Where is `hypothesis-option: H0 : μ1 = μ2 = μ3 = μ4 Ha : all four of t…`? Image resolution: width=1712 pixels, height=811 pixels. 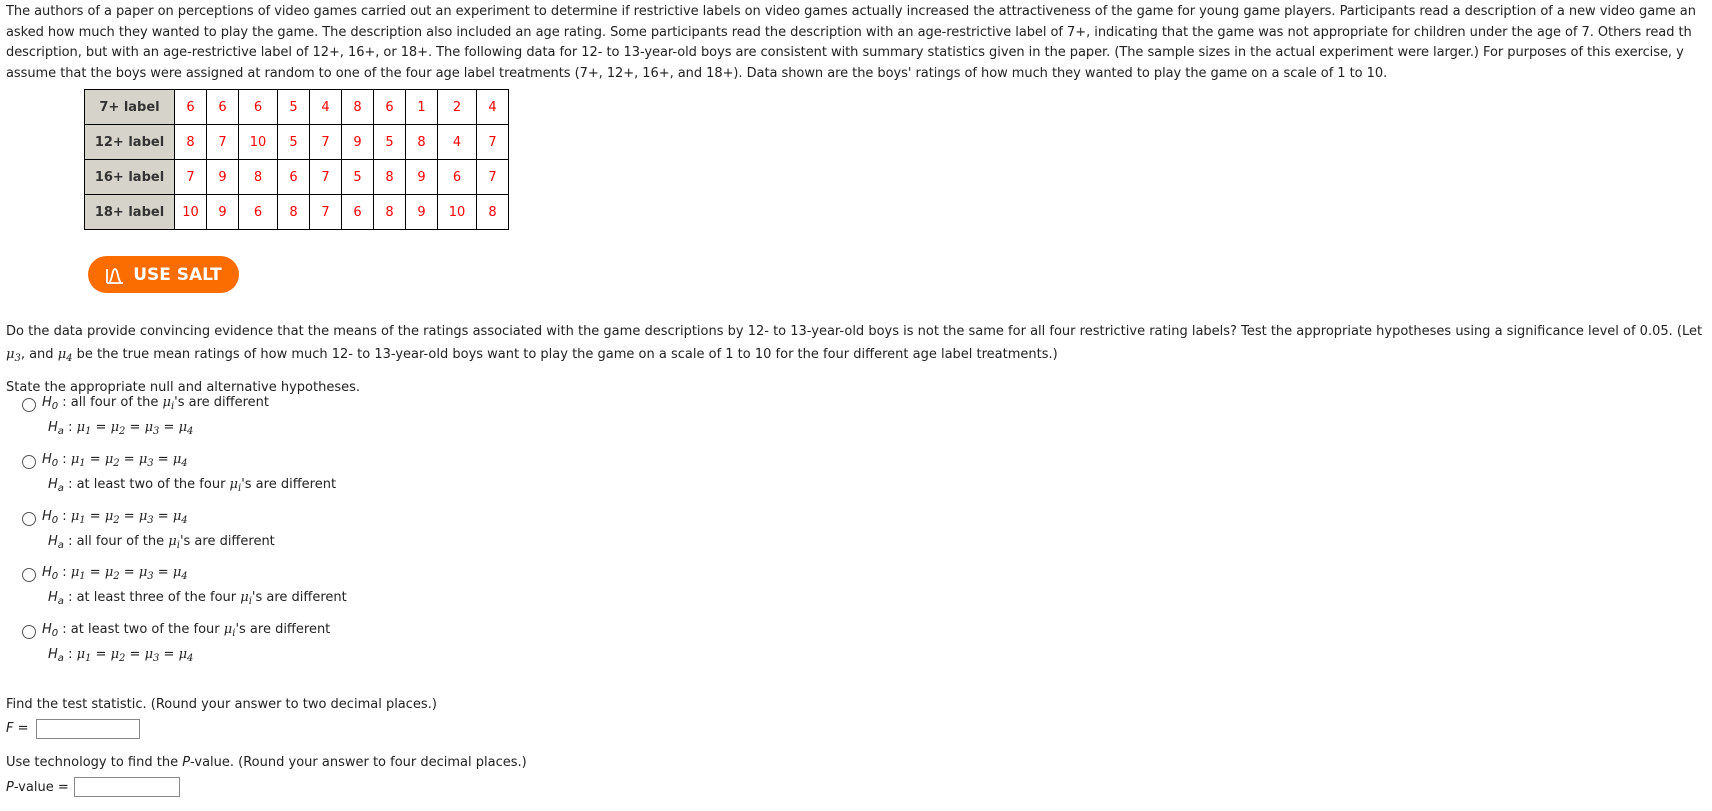
hypothesis-option: H0 : μ1 = μ2 = μ3 = μ4 Ha : all four of t… is located at coordinates (148, 531).